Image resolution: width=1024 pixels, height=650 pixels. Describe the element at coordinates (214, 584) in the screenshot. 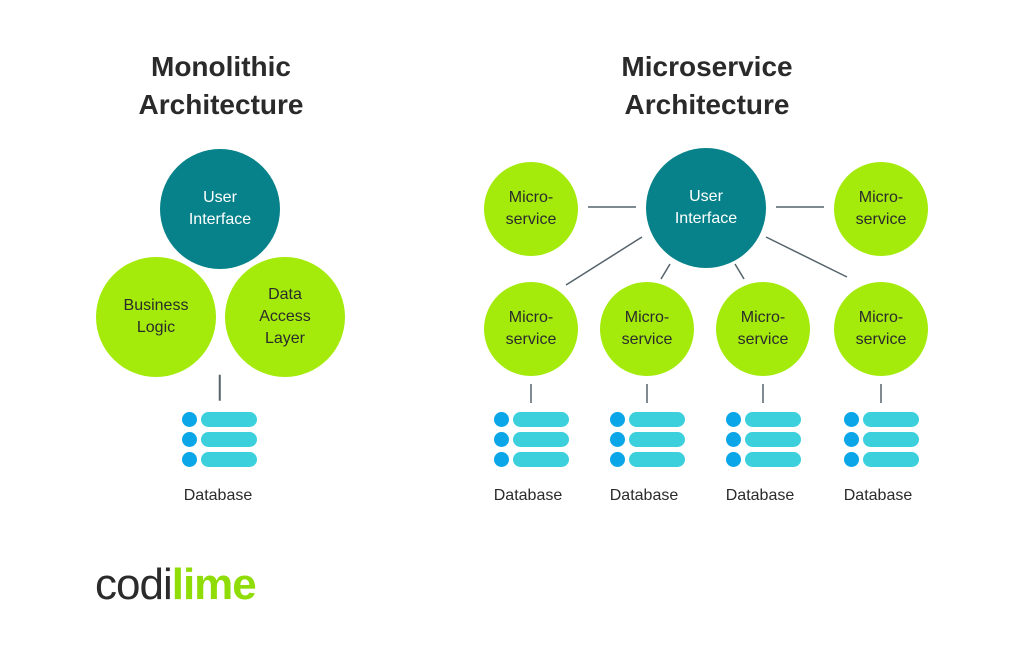

I see `logo-part2: lime` at that location.